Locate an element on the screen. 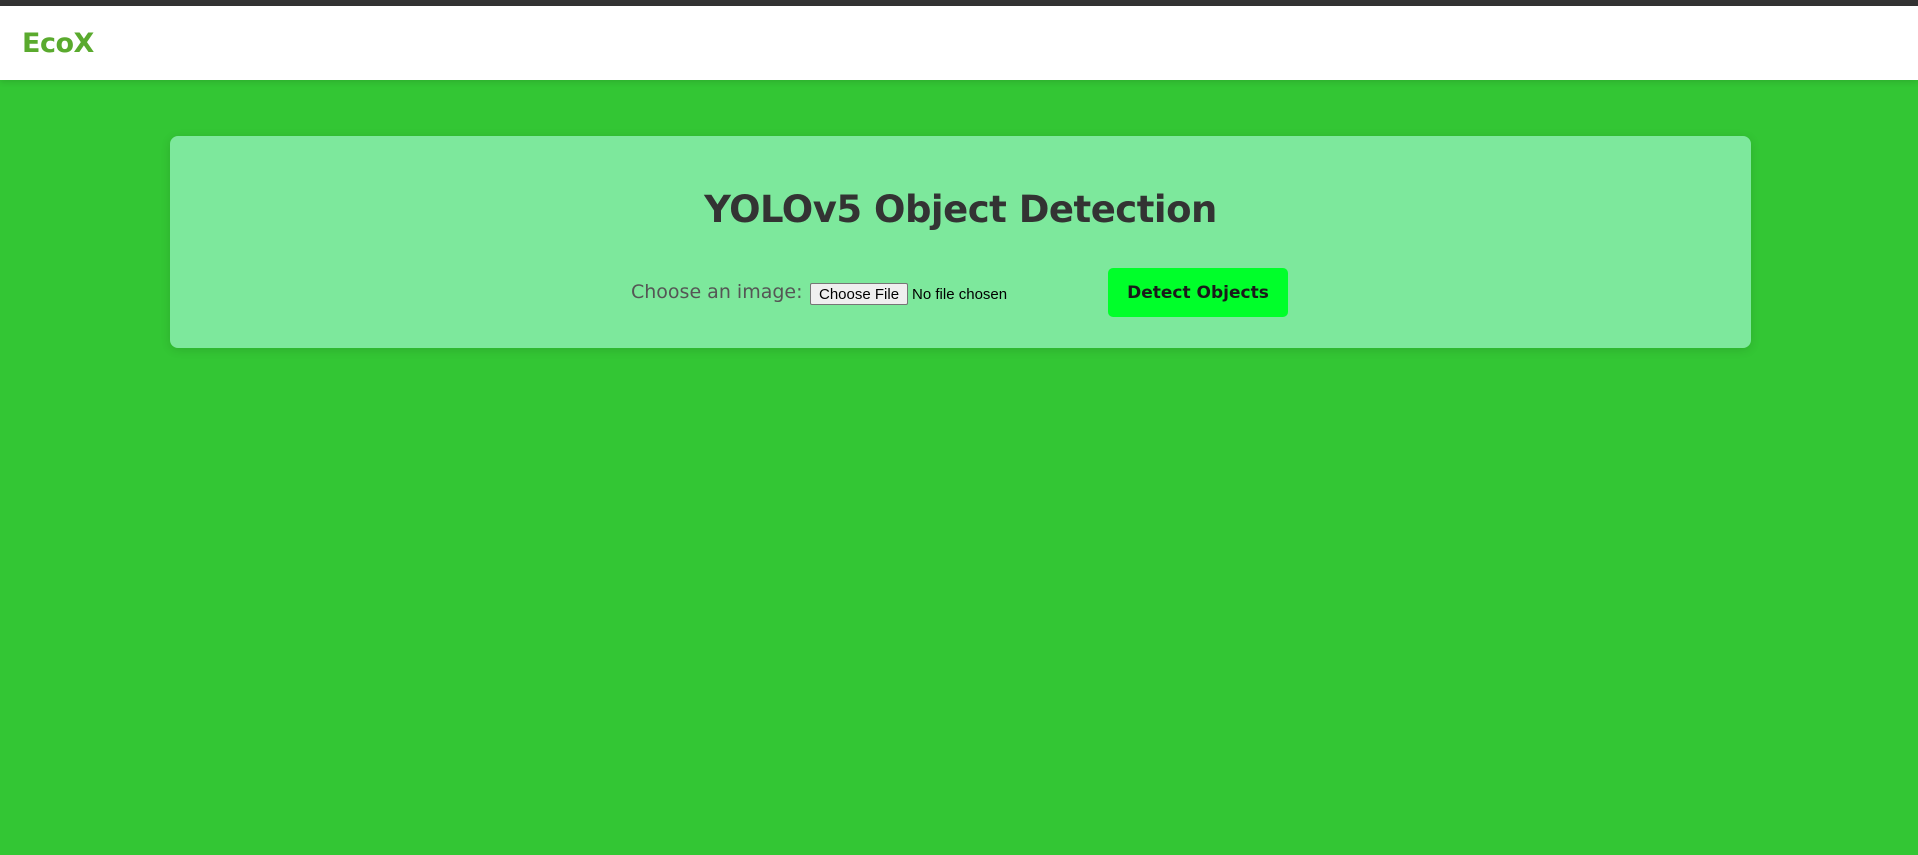 The width and height of the screenshot is (1918, 855). page-title: YOLOv5 Object Detection is located at coordinates (960, 209).